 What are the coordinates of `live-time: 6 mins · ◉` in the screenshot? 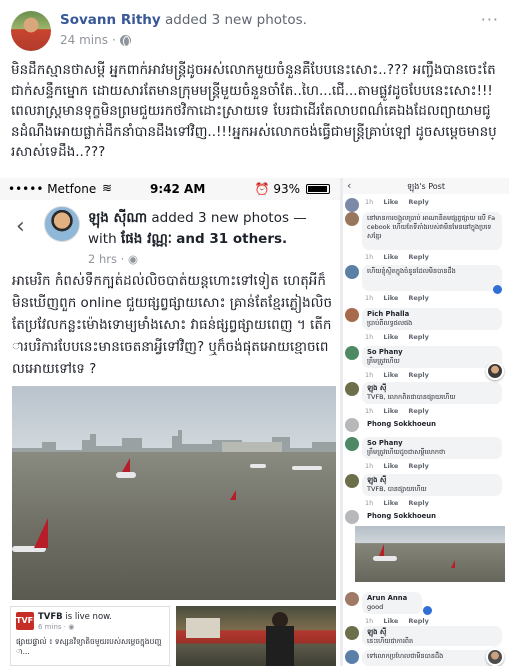 It's located at (56, 627).